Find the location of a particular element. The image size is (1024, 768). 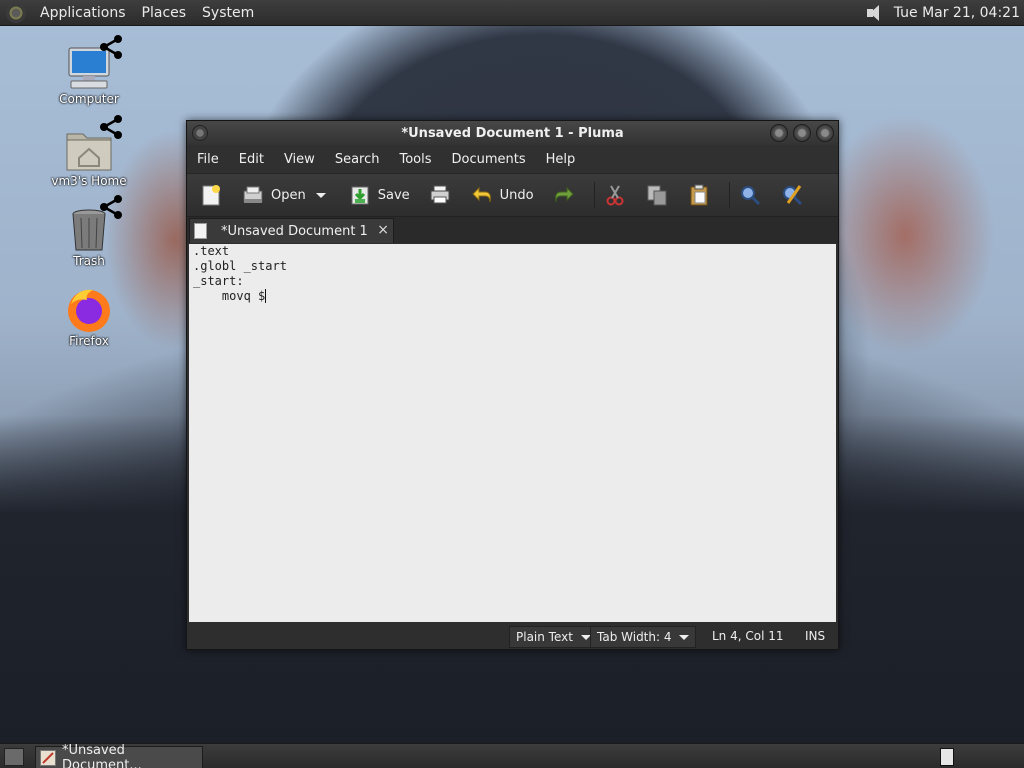

copy-button is located at coordinates (660, 195).